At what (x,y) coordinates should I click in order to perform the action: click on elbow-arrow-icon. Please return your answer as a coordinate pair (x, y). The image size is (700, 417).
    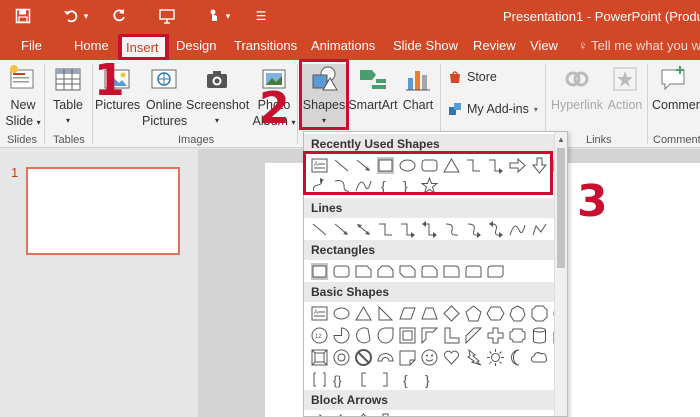
    Looking at the image, I should click on (407, 229).